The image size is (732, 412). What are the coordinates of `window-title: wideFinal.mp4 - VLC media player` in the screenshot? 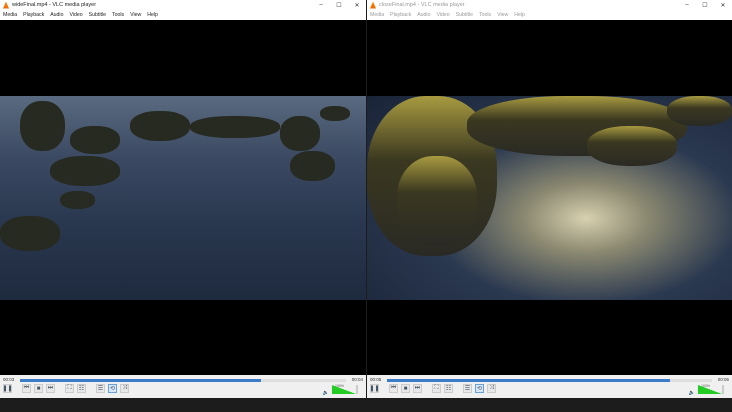 It's located at (54, 5).